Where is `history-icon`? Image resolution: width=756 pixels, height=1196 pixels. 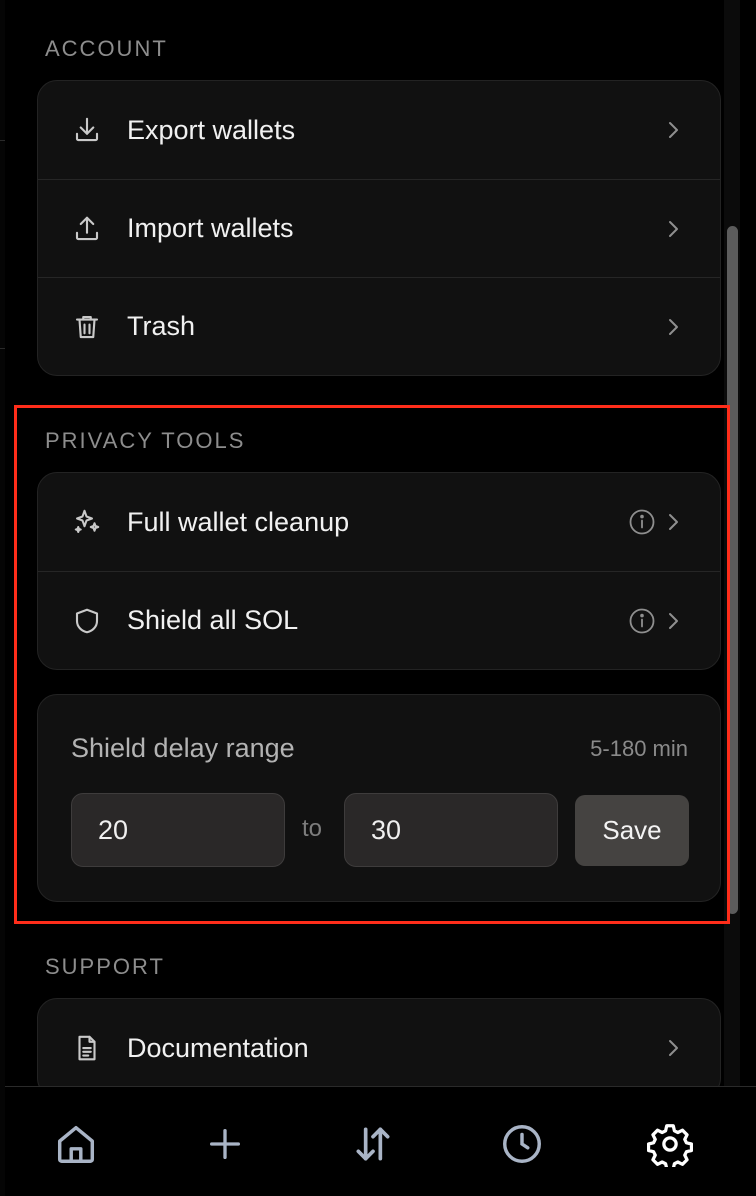 history-icon is located at coordinates (522, 1144).